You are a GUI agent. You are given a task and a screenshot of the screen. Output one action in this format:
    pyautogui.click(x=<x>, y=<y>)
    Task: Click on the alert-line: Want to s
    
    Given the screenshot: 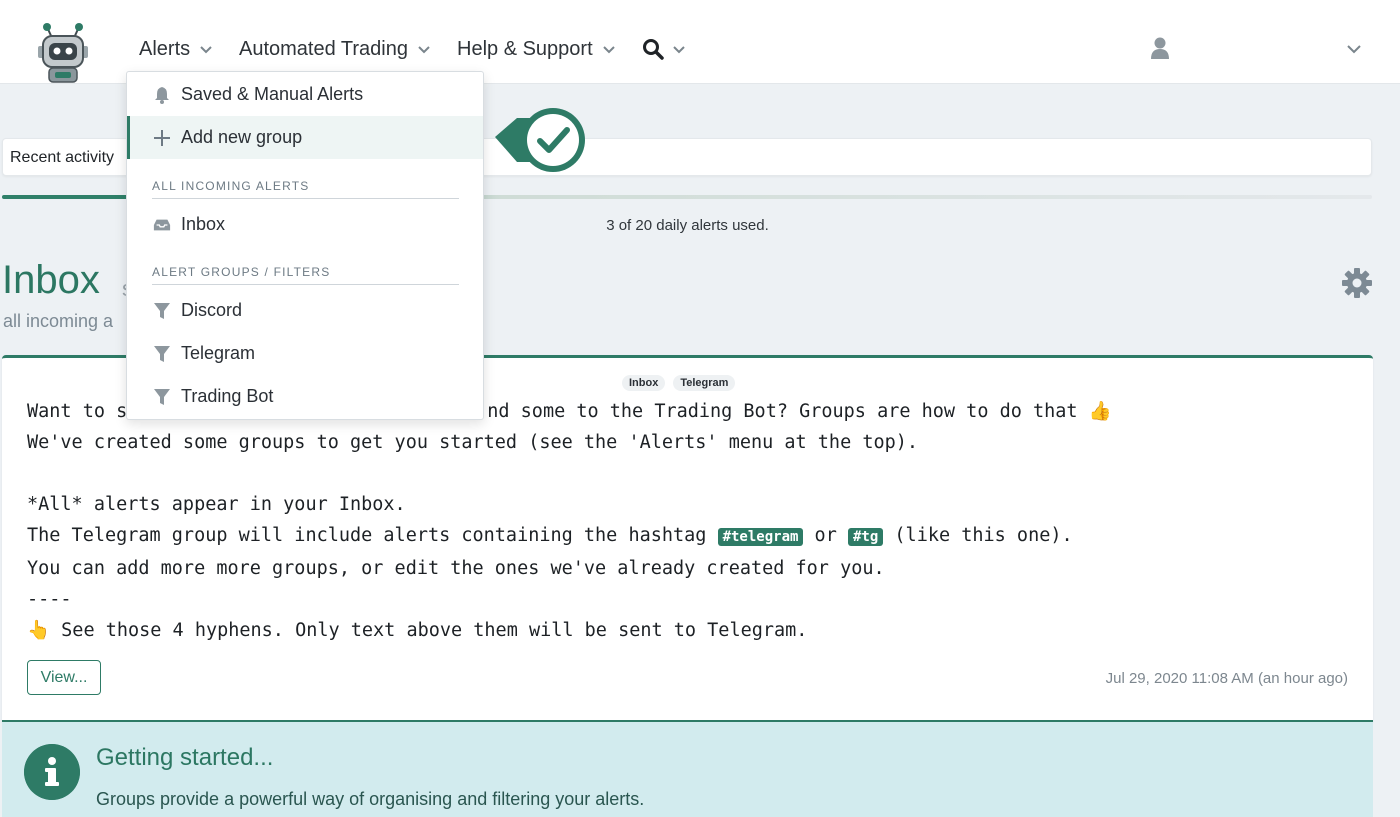 What is the action you would take?
    pyautogui.click(x=77, y=411)
    